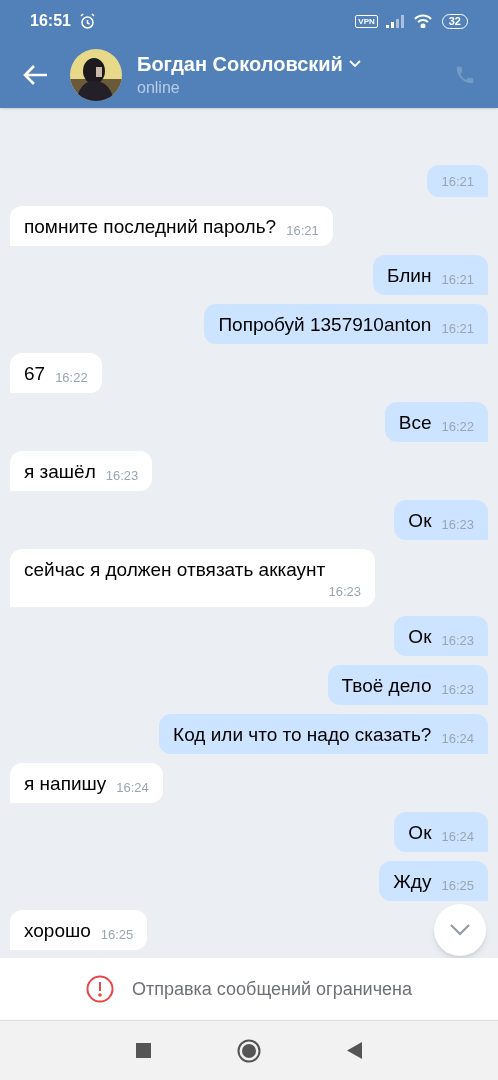  What do you see at coordinates (150, 227) in the screenshot?
I see `message-text: помните последний пароль?` at bounding box center [150, 227].